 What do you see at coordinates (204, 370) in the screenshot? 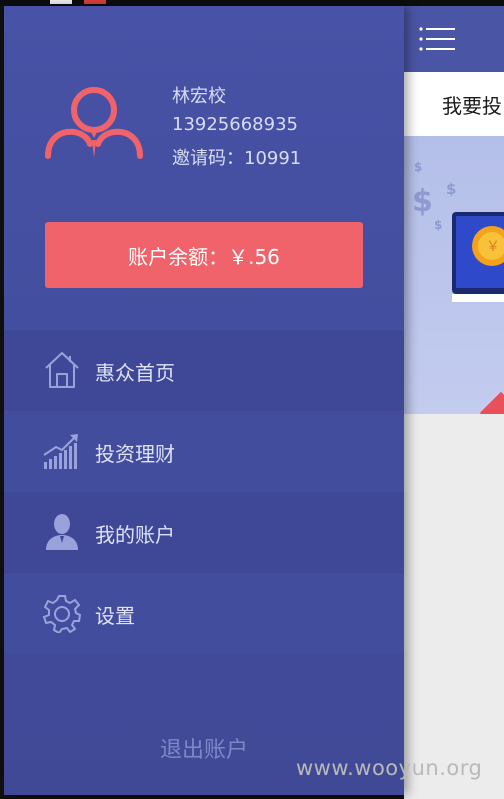
I see `sidebar-item-home: 惠众首页` at bounding box center [204, 370].